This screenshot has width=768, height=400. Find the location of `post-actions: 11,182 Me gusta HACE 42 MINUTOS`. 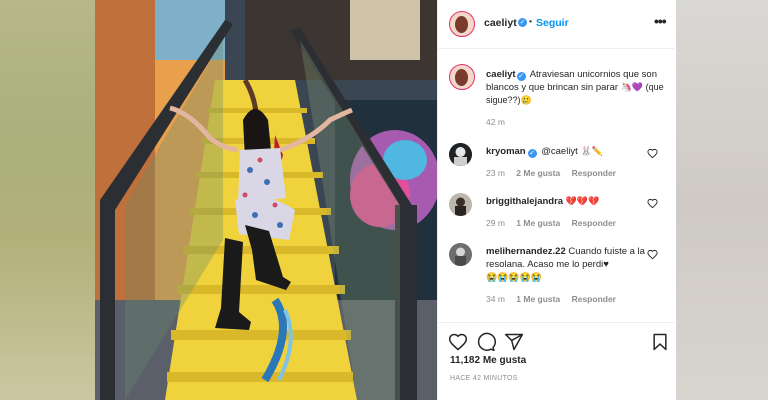

post-actions: 11,182 Me gusta HACE 42 MINUTOS is located at coordinates (557, 361).